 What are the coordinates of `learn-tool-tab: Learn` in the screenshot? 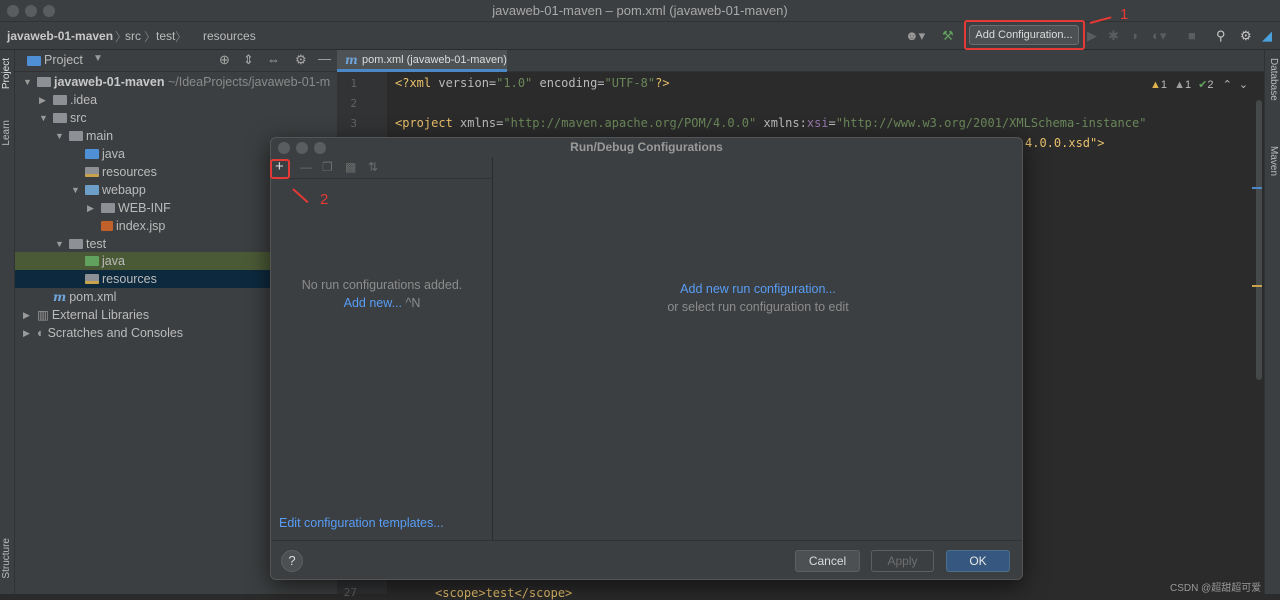 It's located at (6, 133).